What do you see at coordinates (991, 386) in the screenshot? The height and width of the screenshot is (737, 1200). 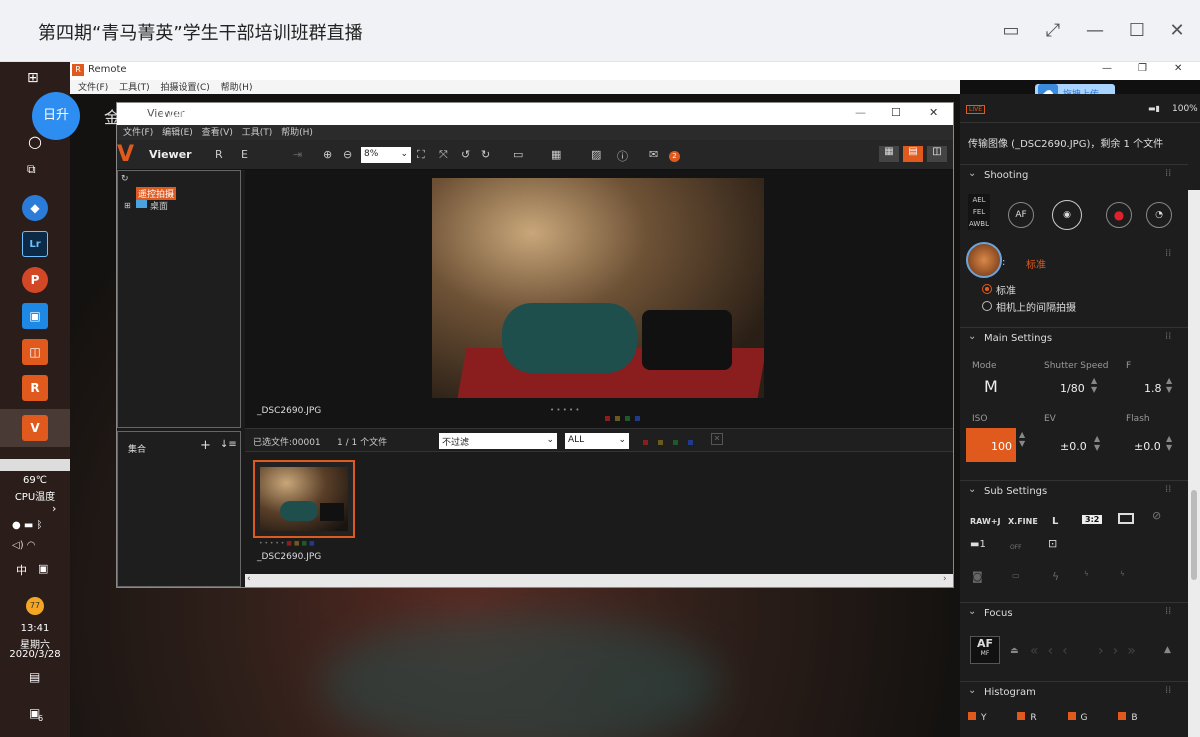 I see `mode-value: M` at bounding box center [991, 386].